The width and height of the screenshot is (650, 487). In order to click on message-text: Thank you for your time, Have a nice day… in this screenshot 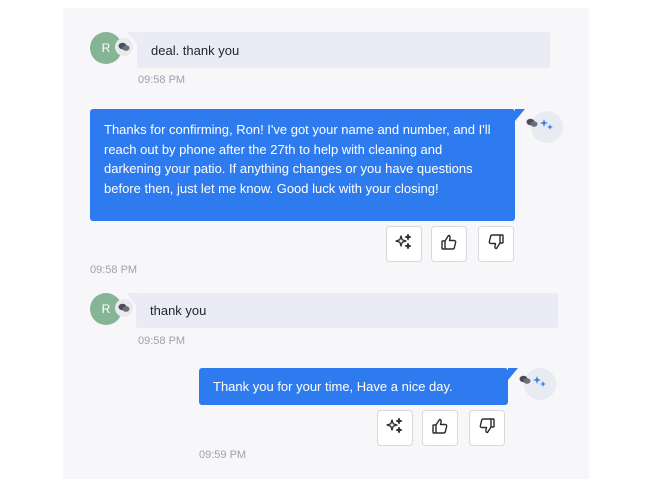, I will do `click(333, 386)`.